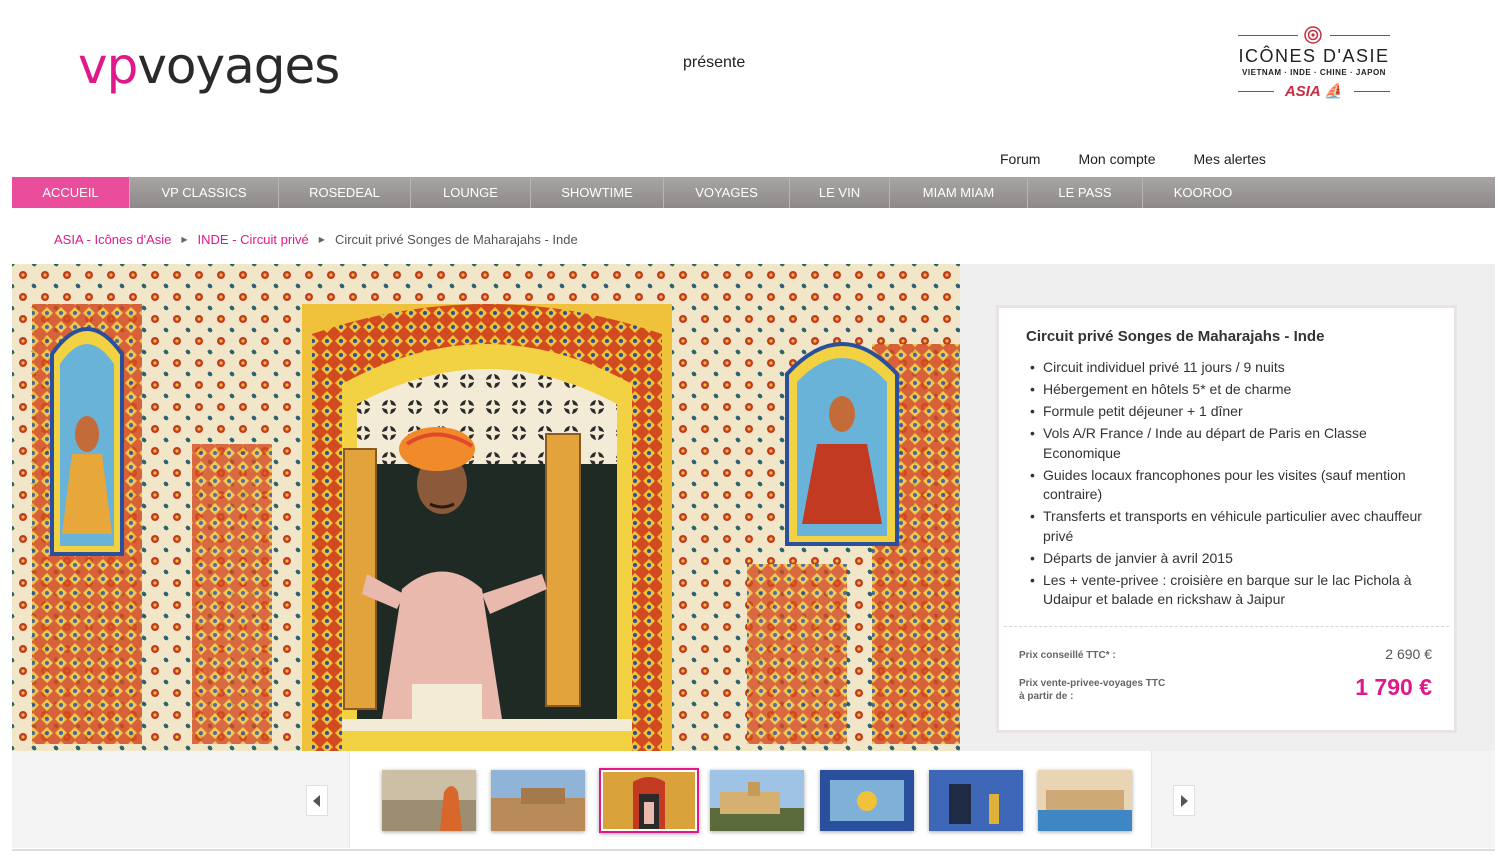 Image resolution: width=1500 pixels, height=858 pixels. What do you see at coordinates (112, 239) in the screenshot?
I see `breadcrumb-asia: ASIA - Icônes d'Asie` at bounding box center [112, 239].